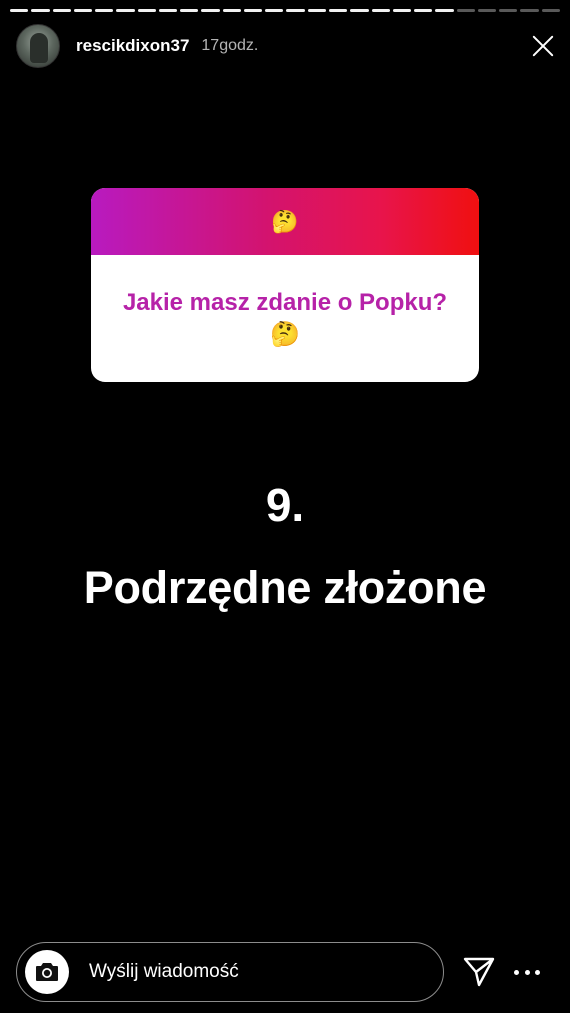 This screenshot has height=1013, width=570. I want to click on message-input: Wyślij wiadomość, so click(230, 972).